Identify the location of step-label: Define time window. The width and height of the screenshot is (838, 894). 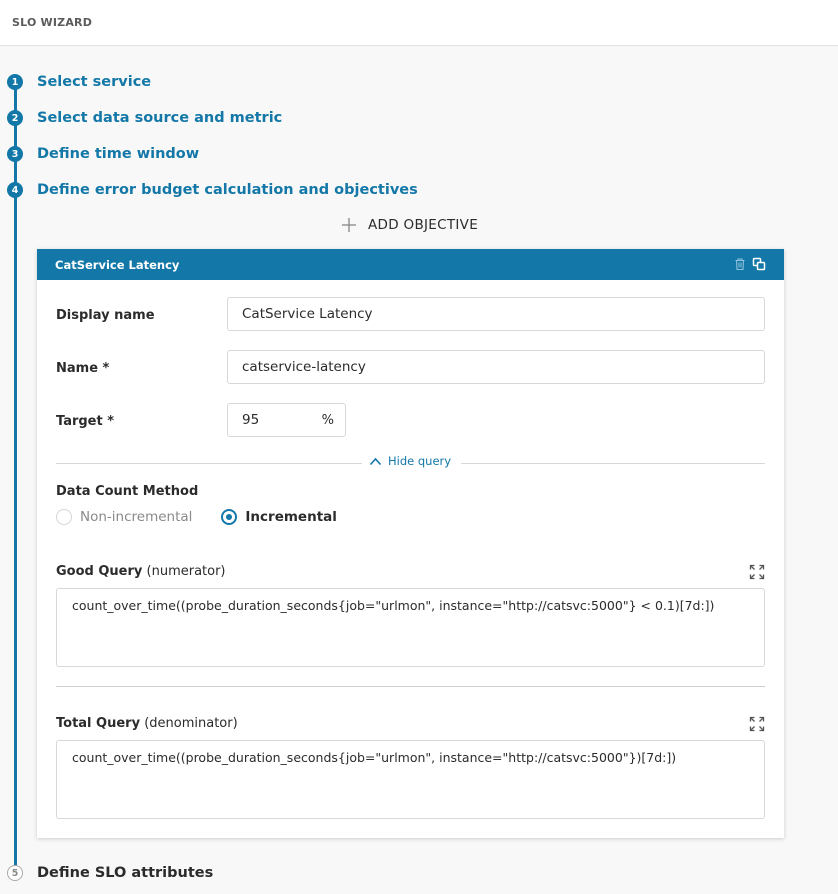
(118, 154).